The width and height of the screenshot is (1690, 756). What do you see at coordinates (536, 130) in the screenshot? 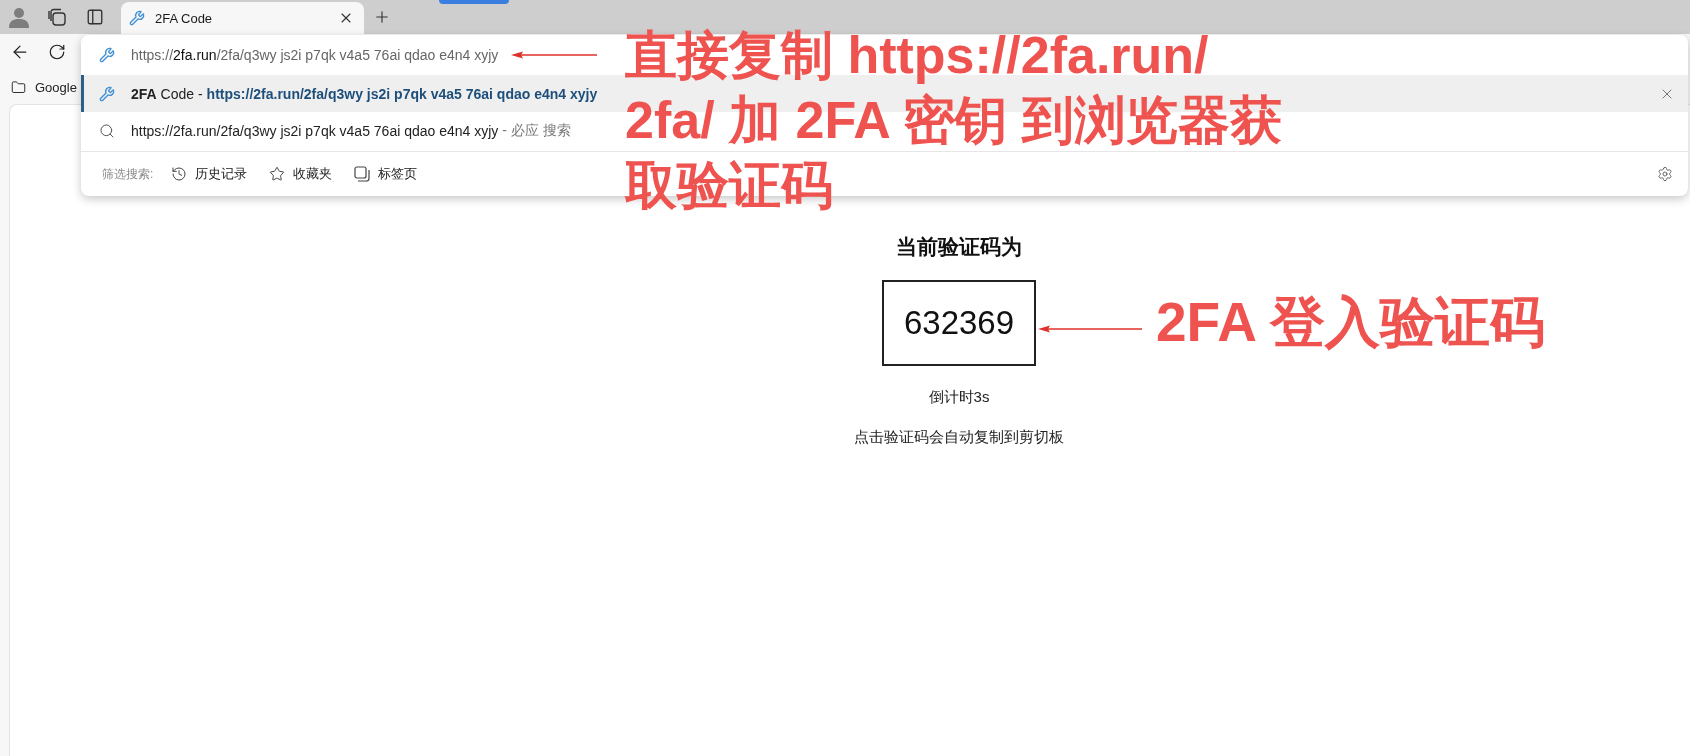
I see `search-engine-label: - 必应 搜索` at bounding box center [536, 130].